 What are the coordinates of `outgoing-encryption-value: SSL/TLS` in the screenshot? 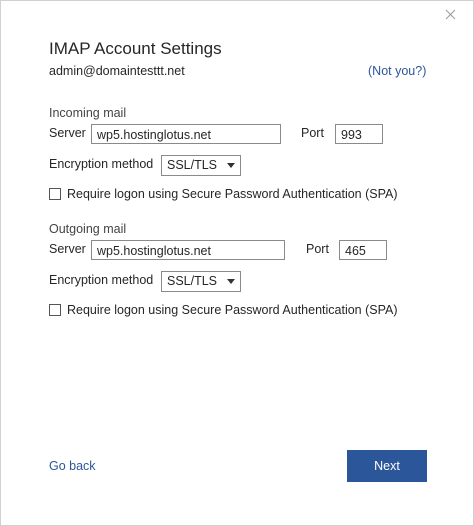 It's located at (192, 281).